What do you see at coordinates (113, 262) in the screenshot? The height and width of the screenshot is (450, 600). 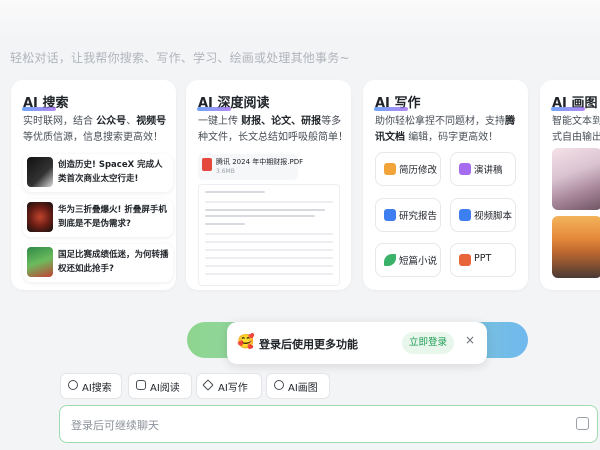 I see `news-title: 国足比赛成绩低迷，为何转播权还如此抢手?` at bounding box center [113, 262].